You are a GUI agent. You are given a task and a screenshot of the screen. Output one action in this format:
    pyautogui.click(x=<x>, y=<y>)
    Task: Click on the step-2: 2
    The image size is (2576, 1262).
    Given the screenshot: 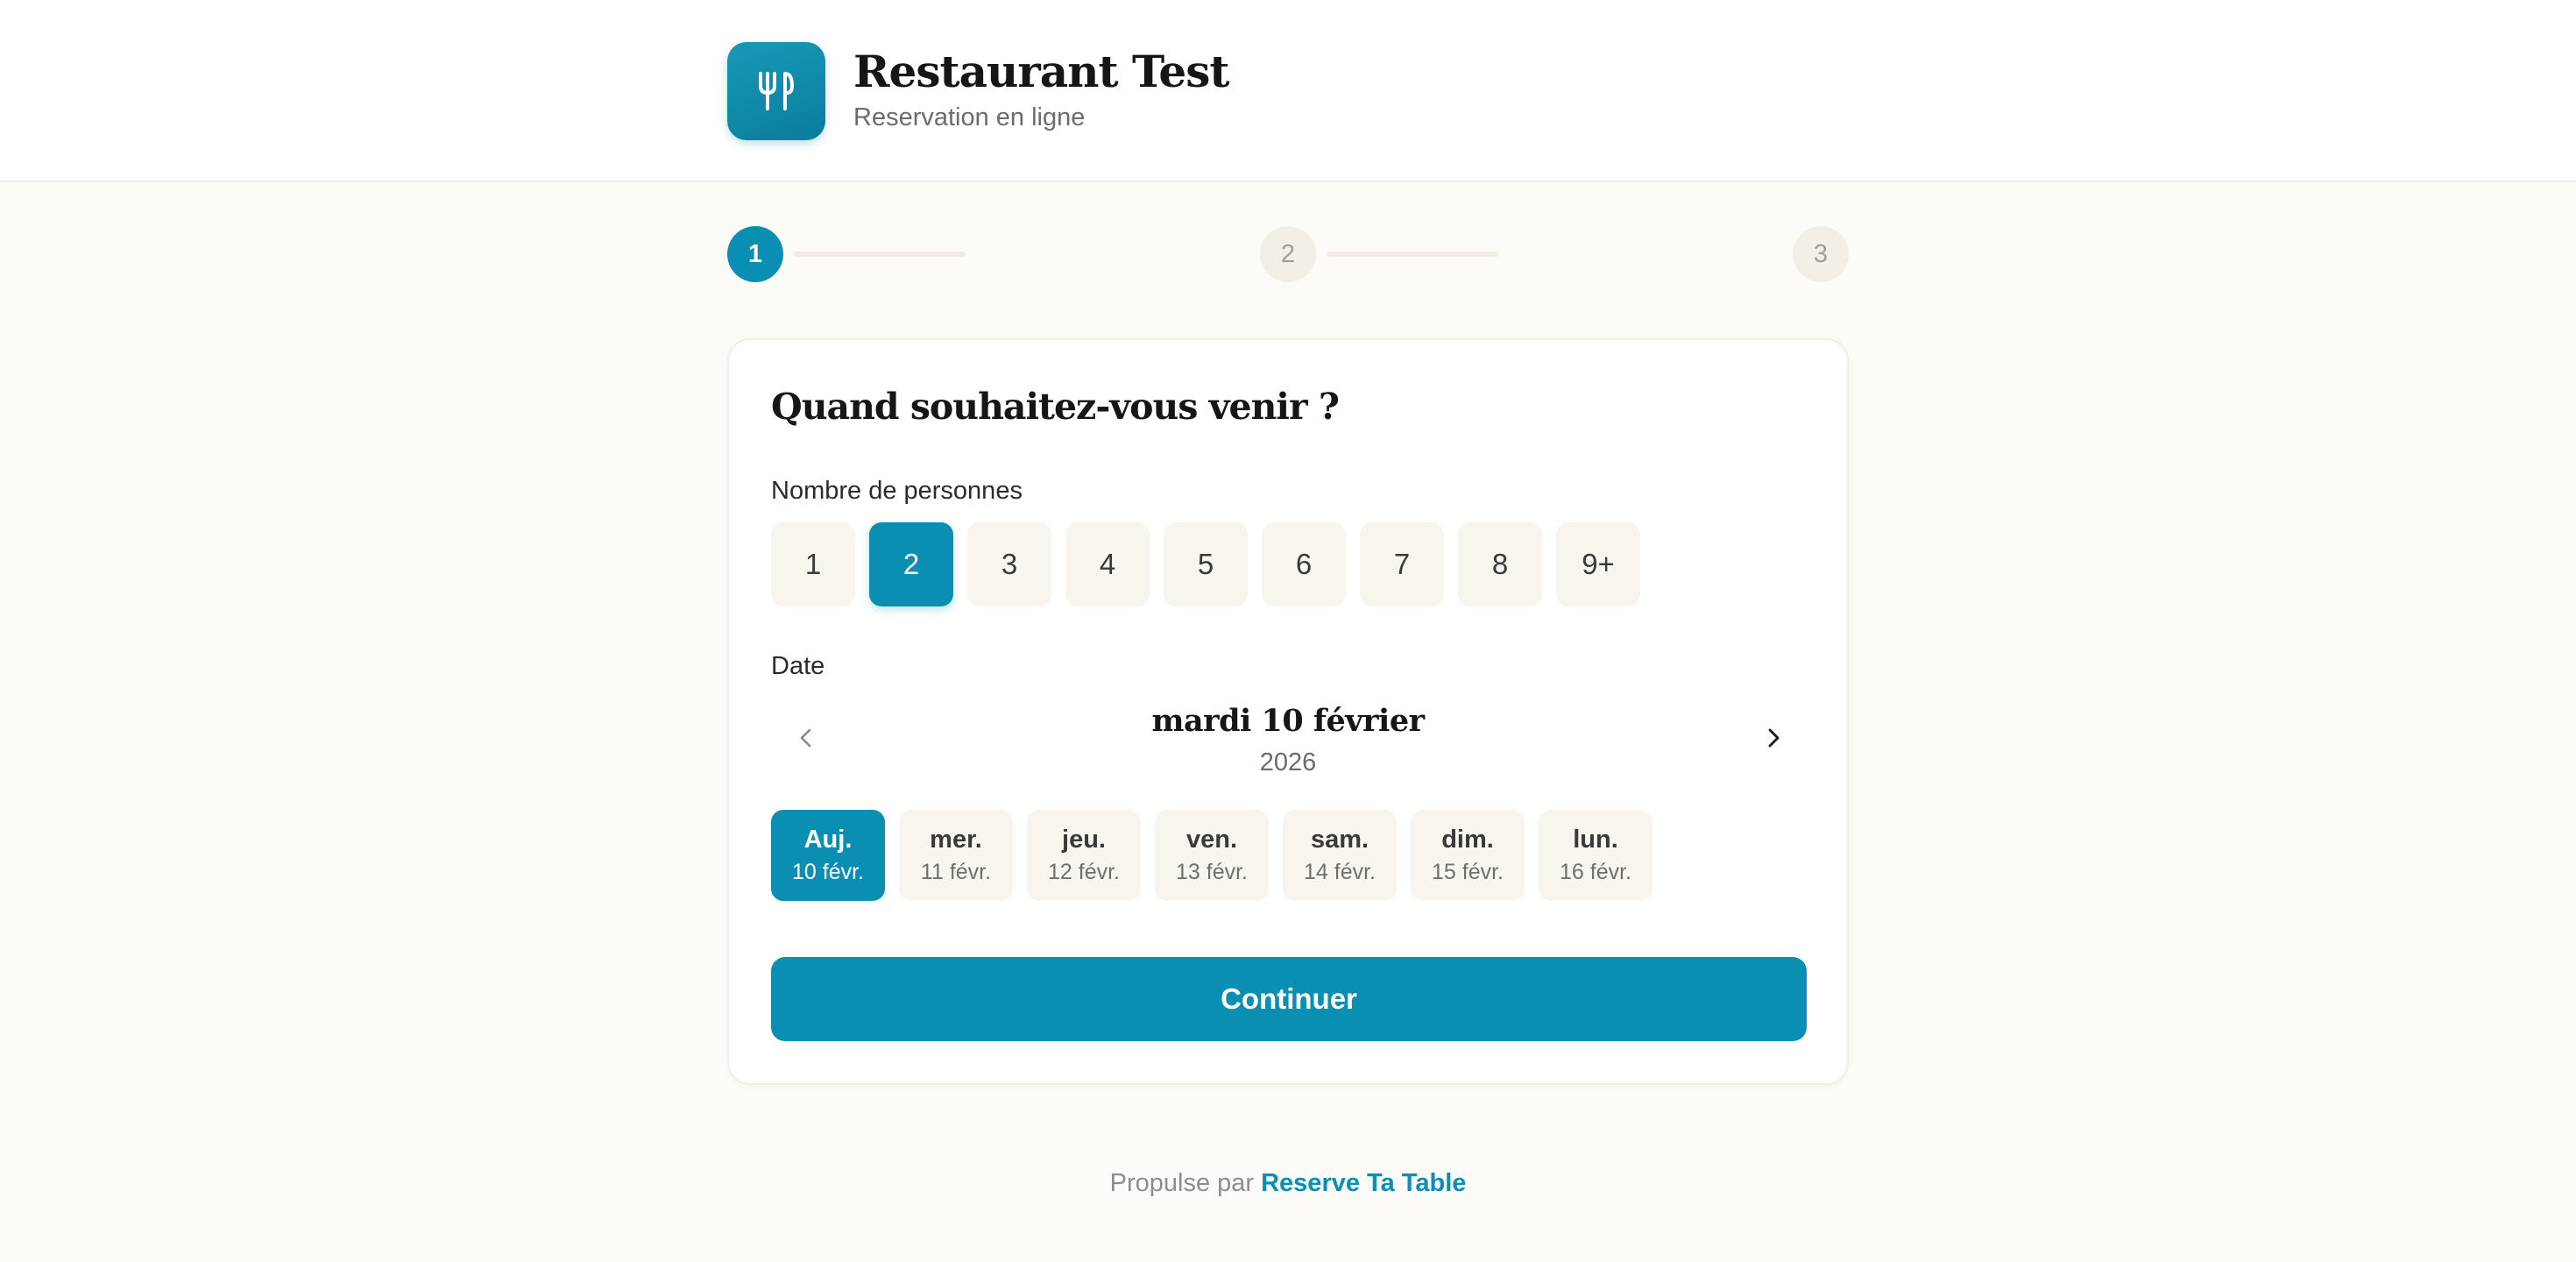 What is the action you would take?
    pyautogui.click(x=1288, y=254)
    